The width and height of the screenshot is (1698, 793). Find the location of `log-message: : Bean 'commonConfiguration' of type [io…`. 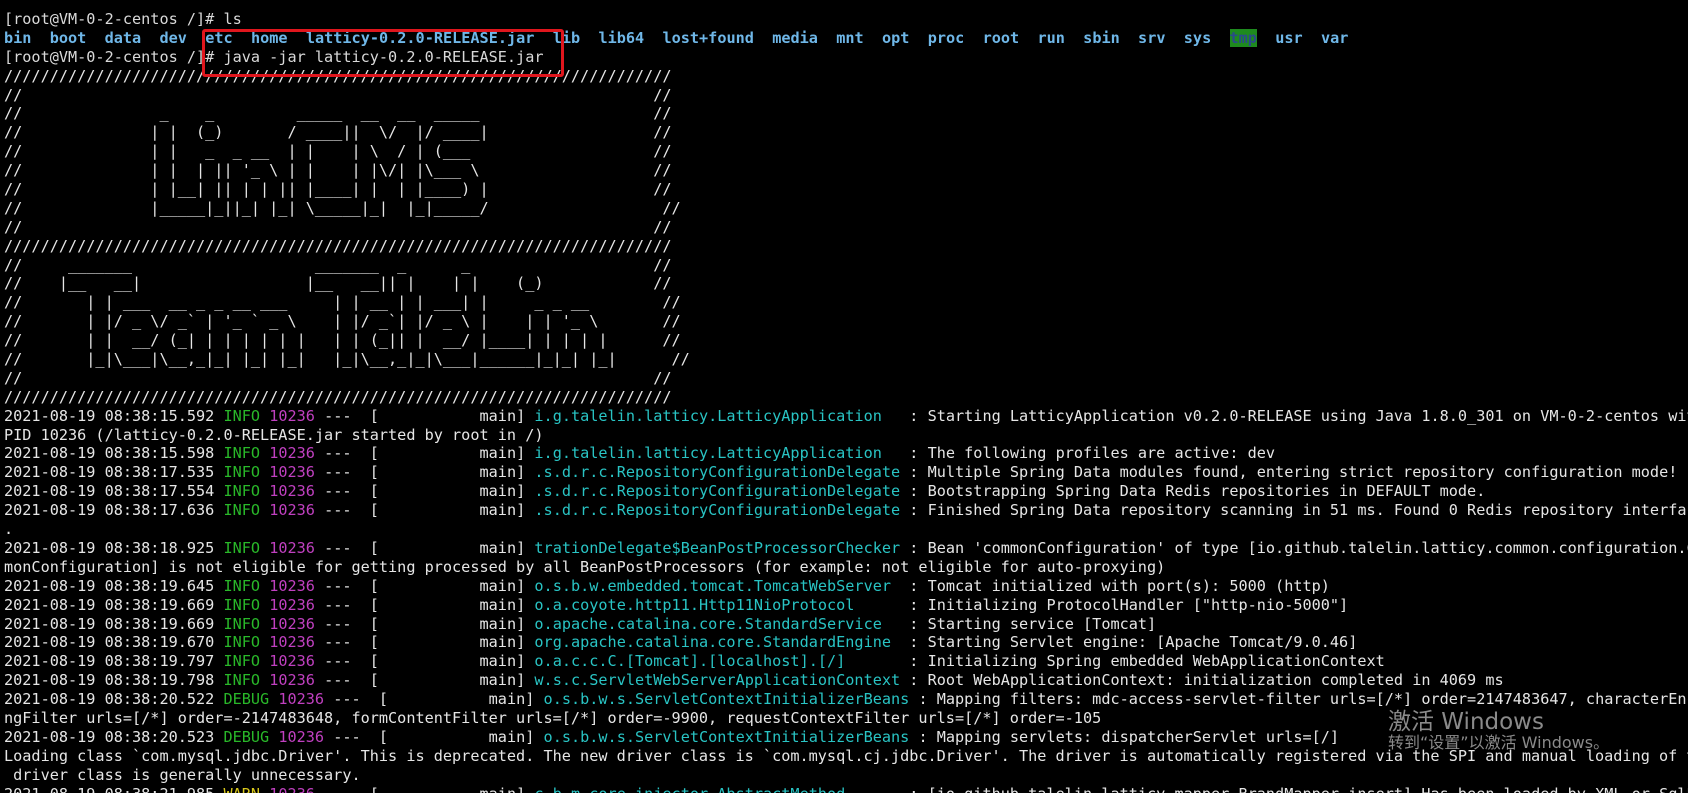

log-message: : Bean 'commonConfiguration' of type [io… is located at coordinates (1299, 547).